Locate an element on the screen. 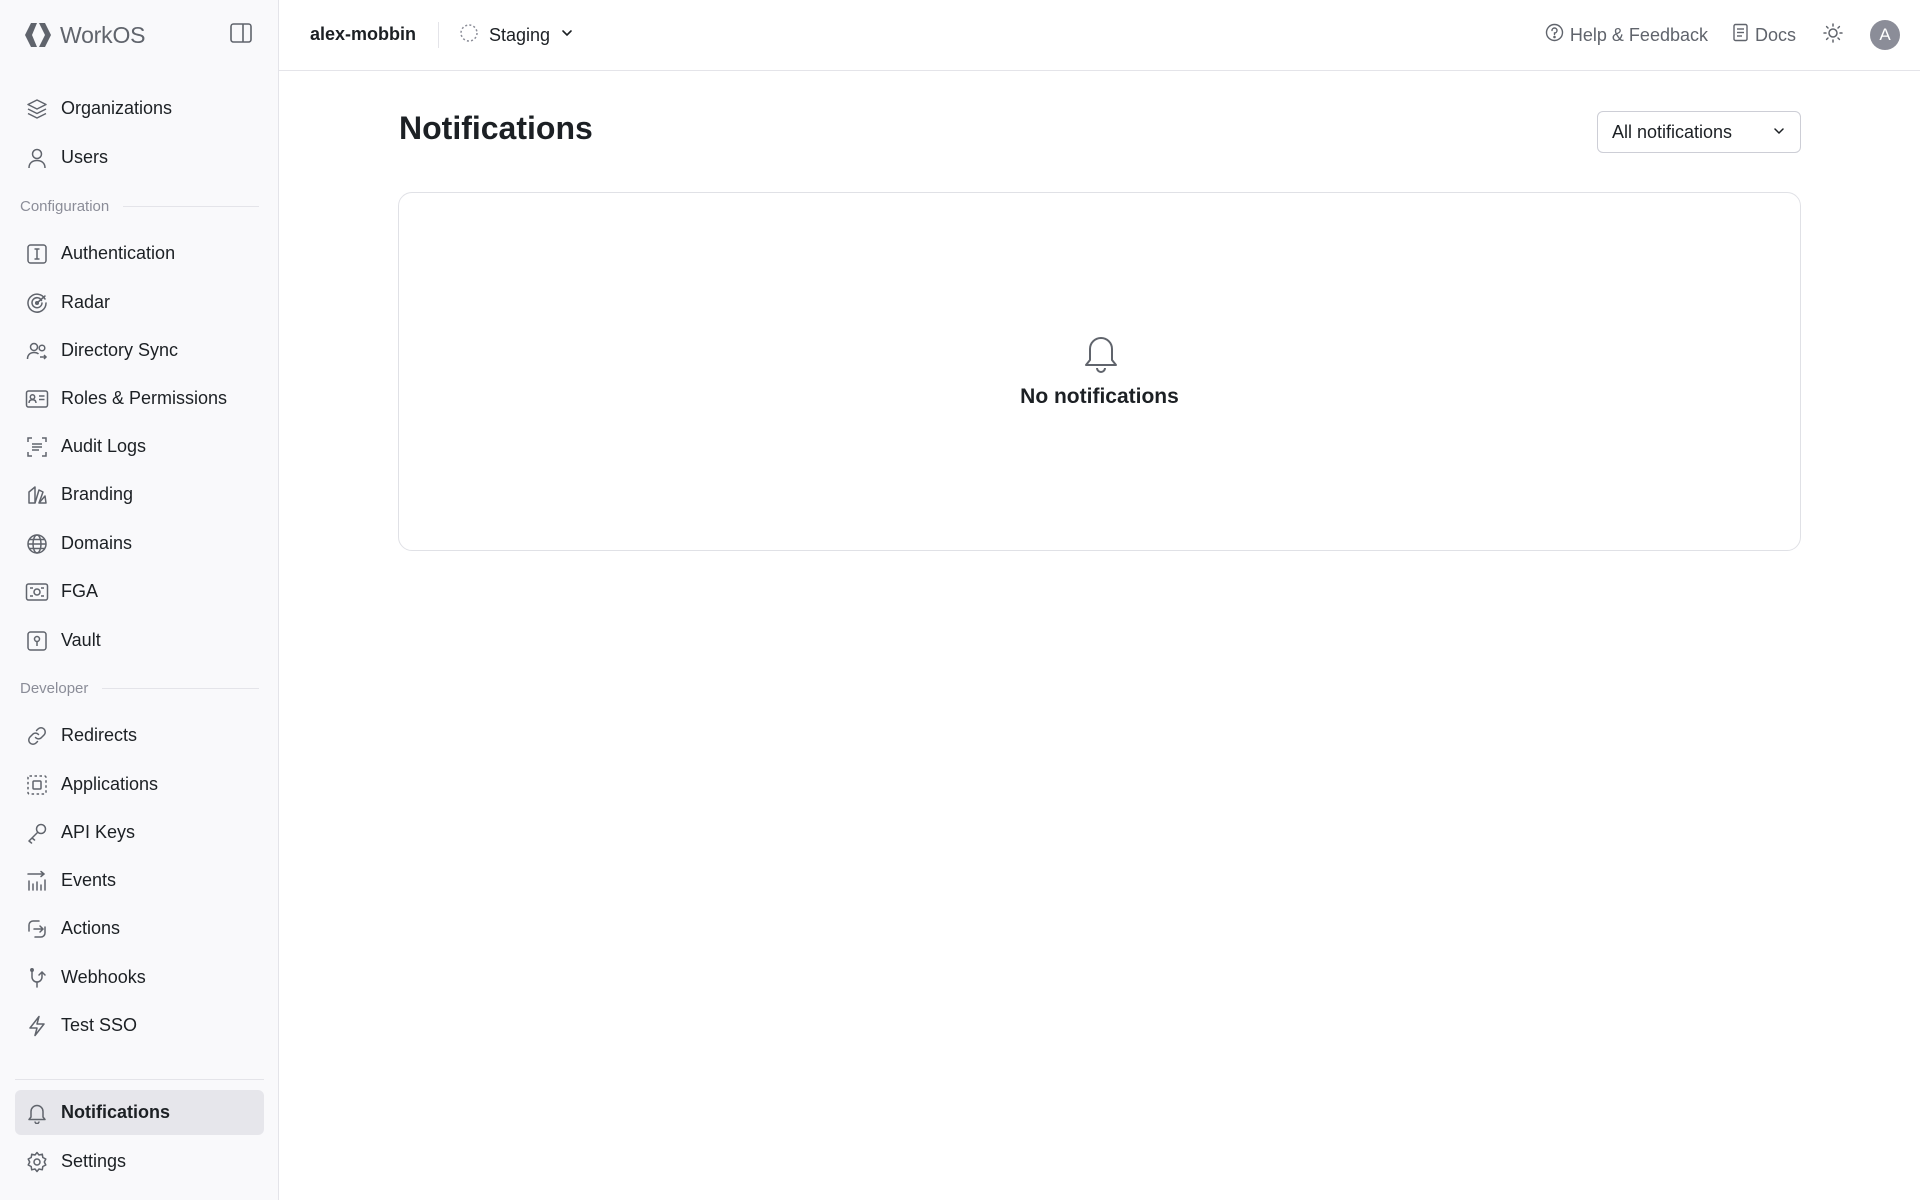  sidebar-item-domains: Domains is located at coordinates (139, 543).